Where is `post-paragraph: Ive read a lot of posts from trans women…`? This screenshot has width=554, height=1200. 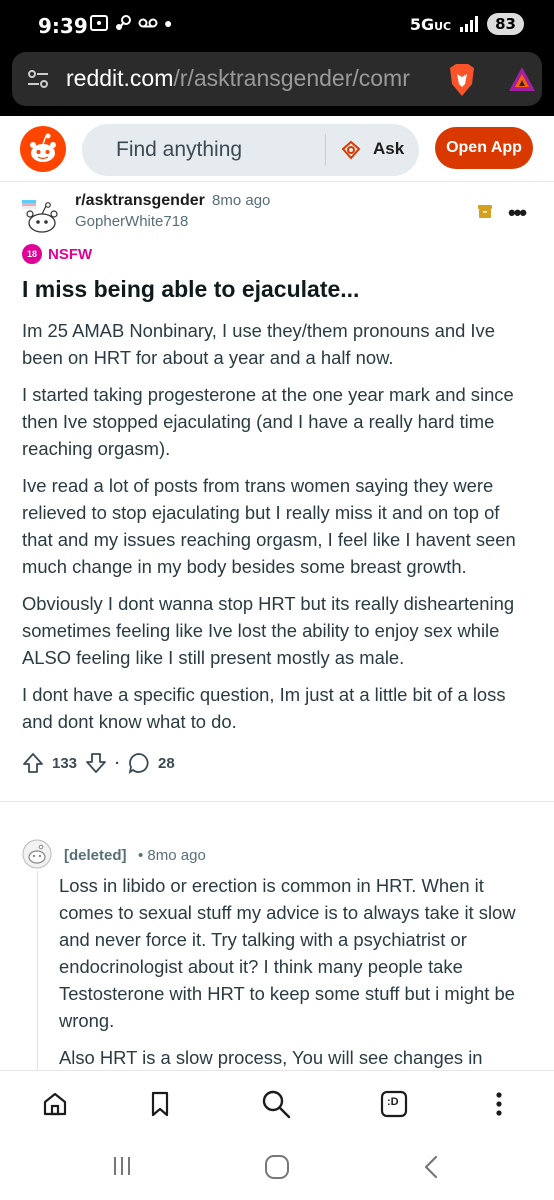
post-paragraph: Ive read a lot of posts from trans women… is located at coordinates (269, 526).